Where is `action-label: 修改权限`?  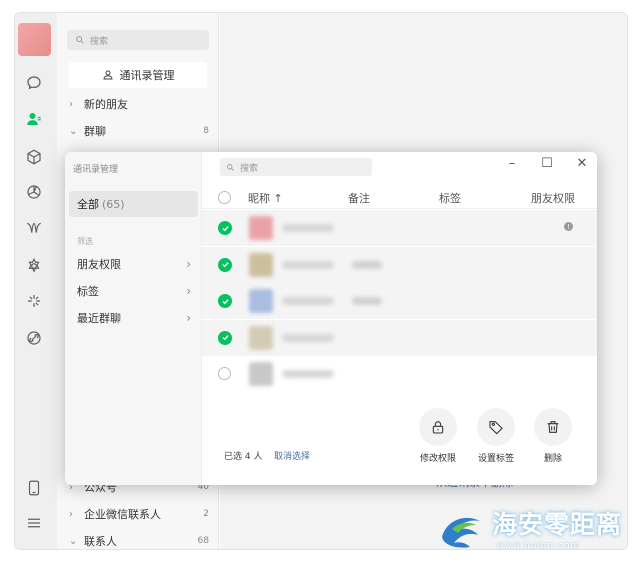
action-label: 修改权限 is located at coordinates (437, 459).